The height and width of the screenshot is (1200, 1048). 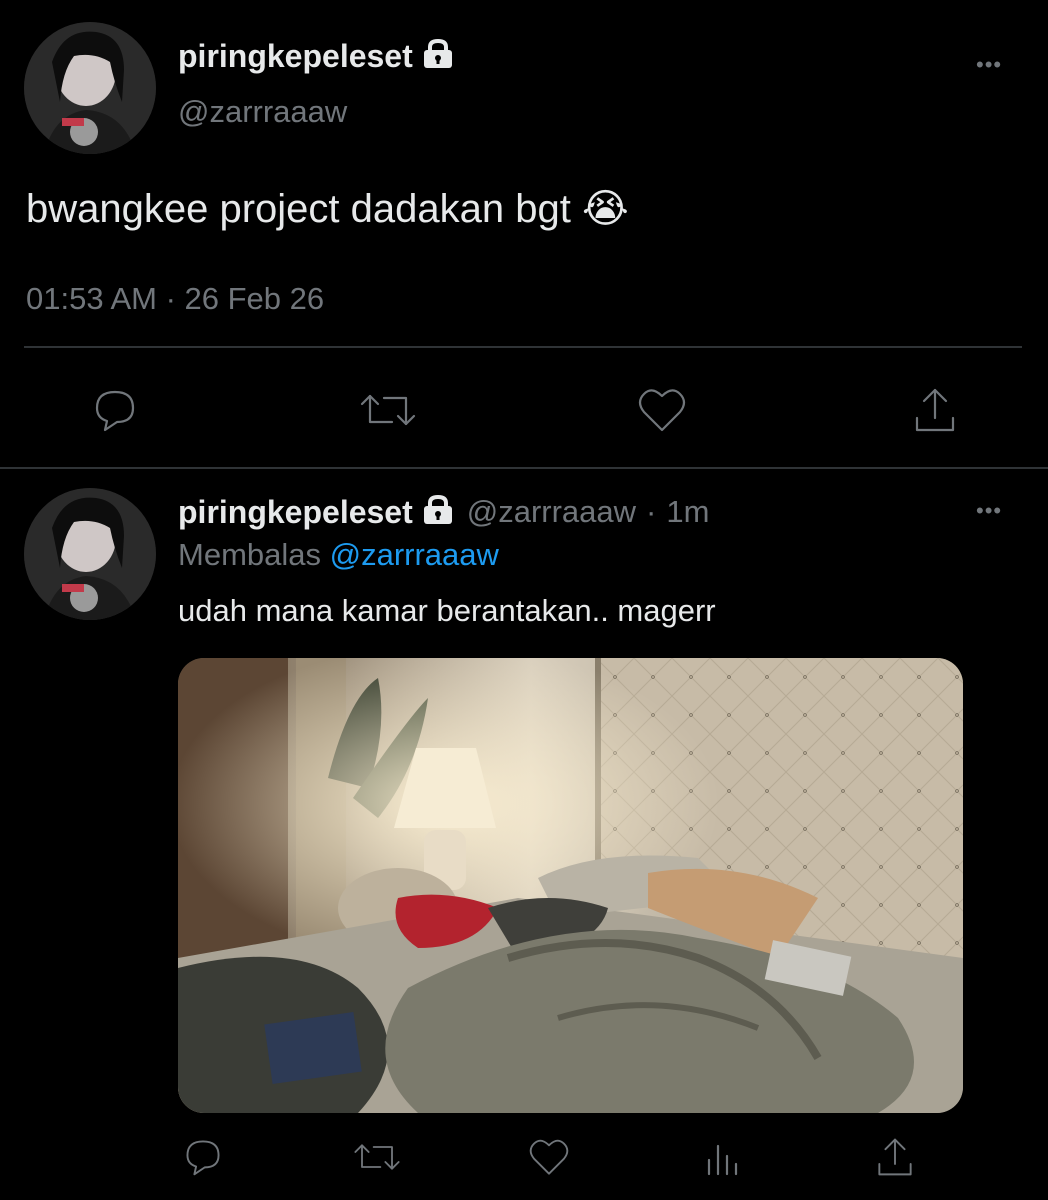 I want to click on replying-to-link: @zarrraaaw, so click(x=414, y=554).